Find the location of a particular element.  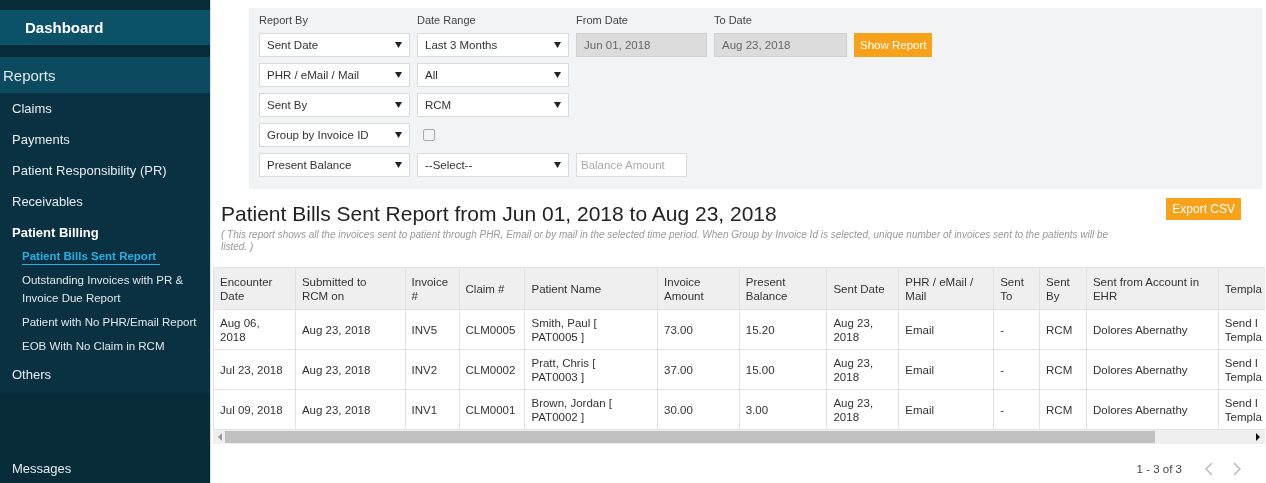

table-cell: 15.00 is located at coordinates (783, 369).